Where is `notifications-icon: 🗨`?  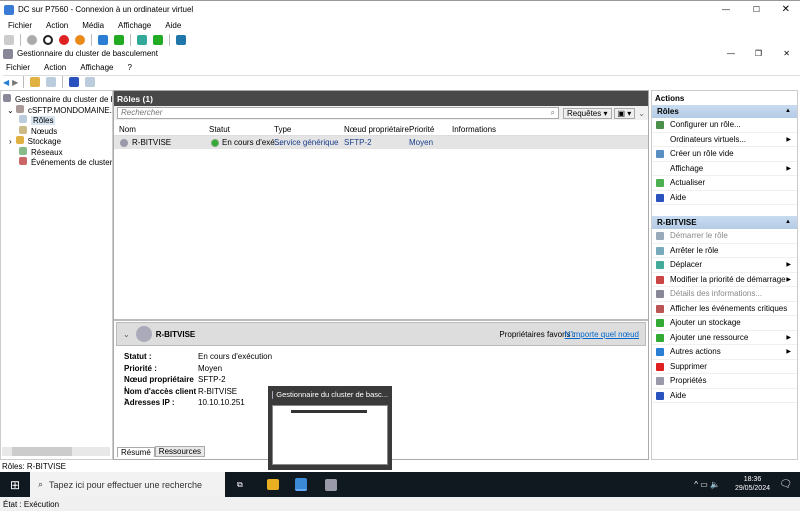 notifications-icon: 🗨 is located at coordinates (785, 484).